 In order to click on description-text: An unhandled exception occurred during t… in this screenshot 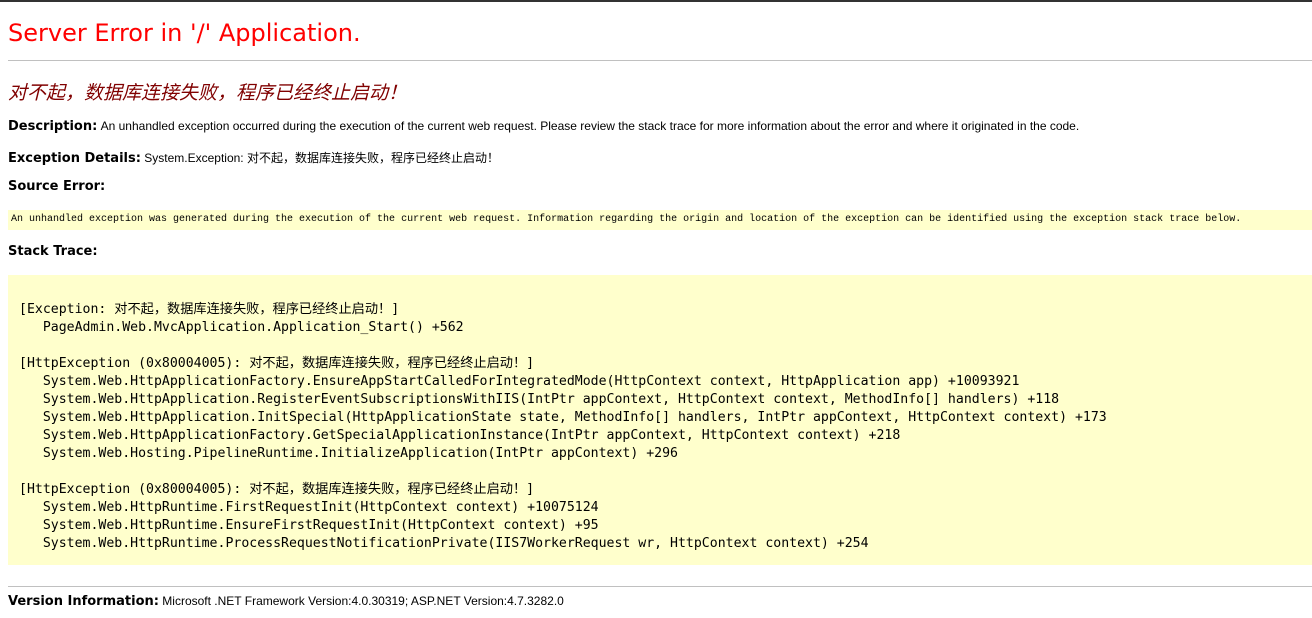, I will do `click(590, 126)`.